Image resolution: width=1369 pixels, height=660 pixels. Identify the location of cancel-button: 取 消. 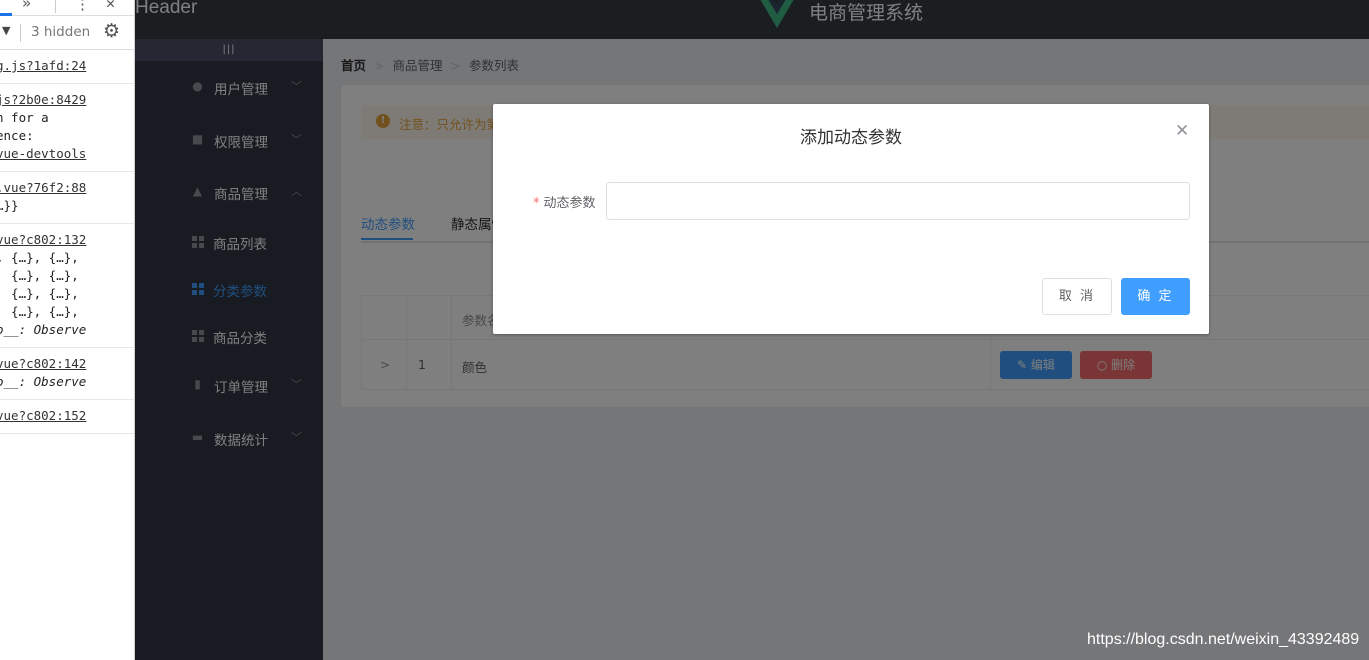
(1077, 296).